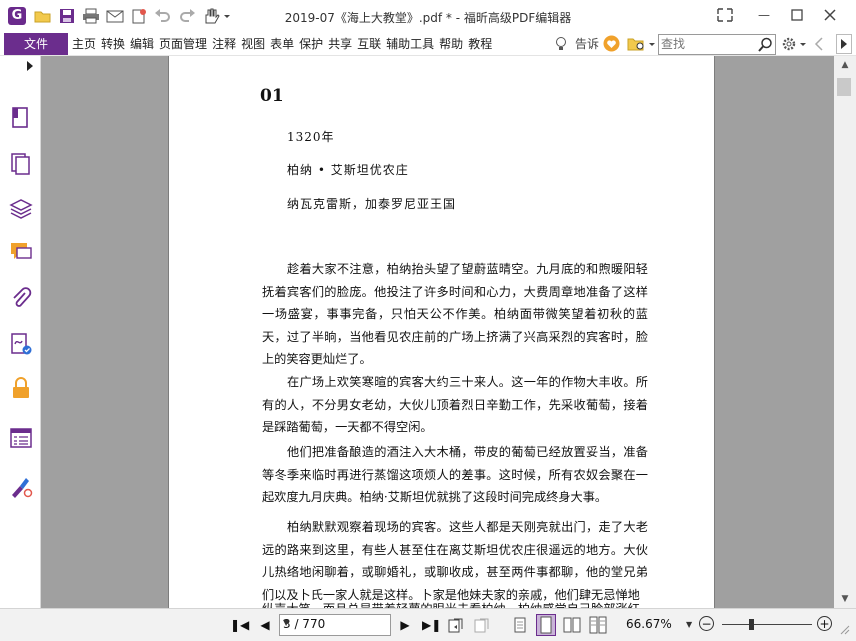 The width and height of the screenshot is (856, 641). Describe the element at coordinates (546, 625) in the screenshot. I see `continuous-page-icon` at that location.